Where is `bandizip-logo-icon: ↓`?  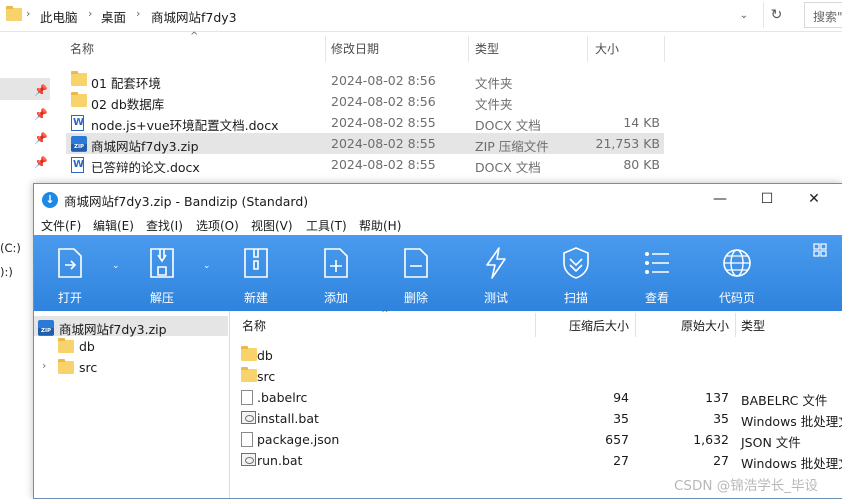 bandizip-logo-icon: ↓ is located at coordinates (50, 200).